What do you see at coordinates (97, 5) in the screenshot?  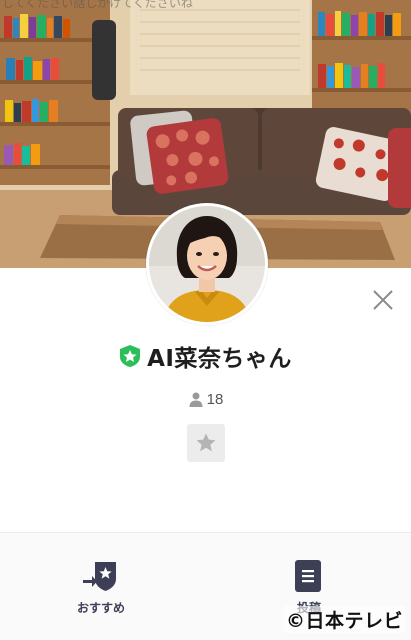 I see `cover-caption: してください話しかけてくださいね` at bounding box center [97, 5].